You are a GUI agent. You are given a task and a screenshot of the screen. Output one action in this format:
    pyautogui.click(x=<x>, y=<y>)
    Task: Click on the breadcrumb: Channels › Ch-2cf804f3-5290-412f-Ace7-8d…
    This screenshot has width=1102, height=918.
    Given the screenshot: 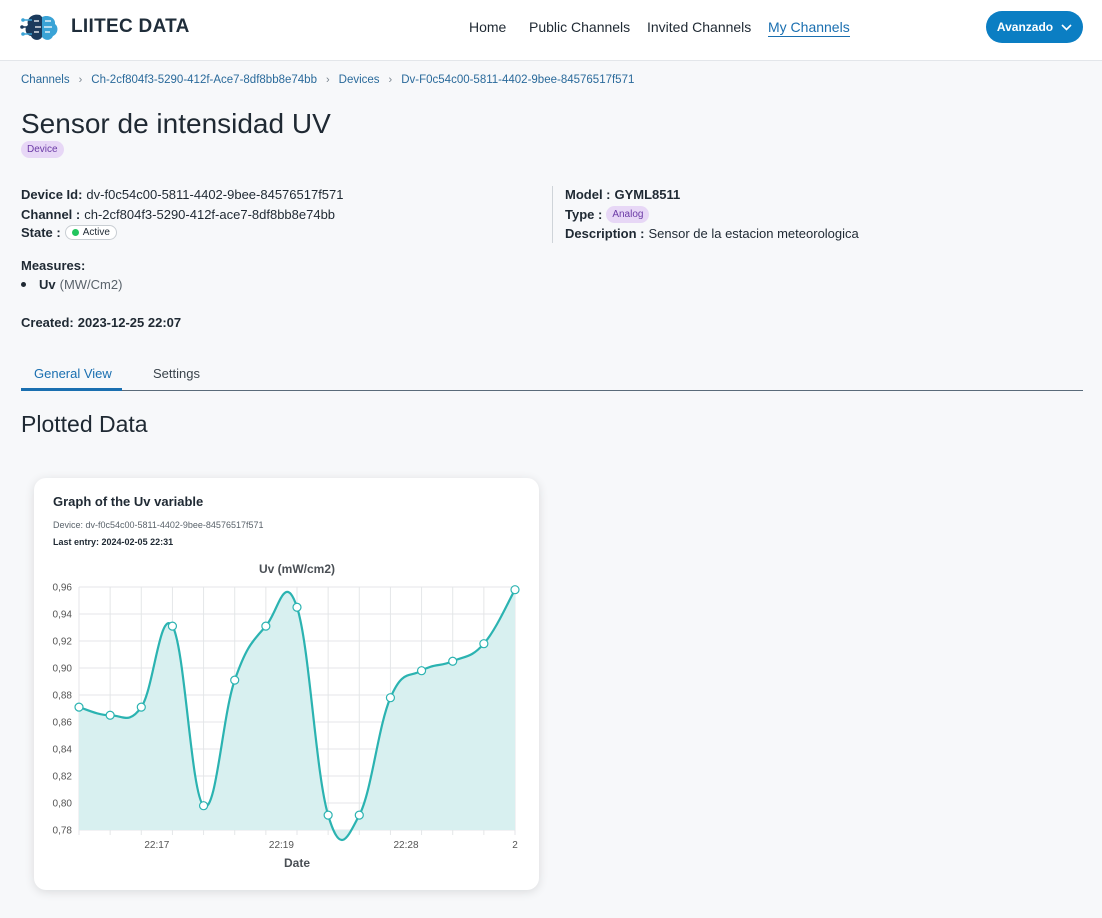 What is the action you would take?
    pyautogui.click(x=327, y=80)
    